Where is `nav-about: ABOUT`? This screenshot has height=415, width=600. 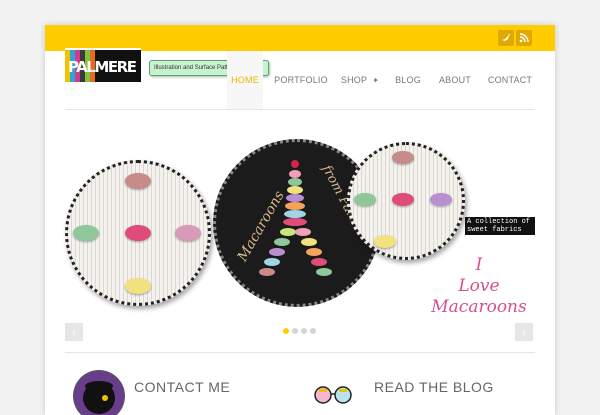
nav-about: ABOUT is located at coordinates (455, 80).